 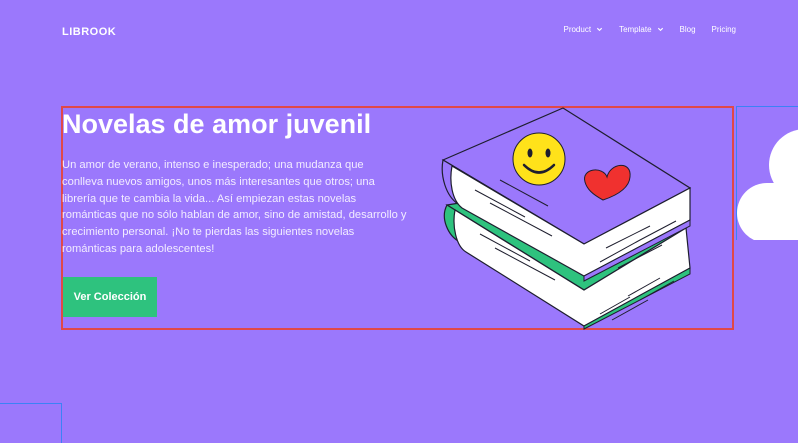 I want to click on top-nav: Product Template Blog Pricing, so click(x=649, y=29).